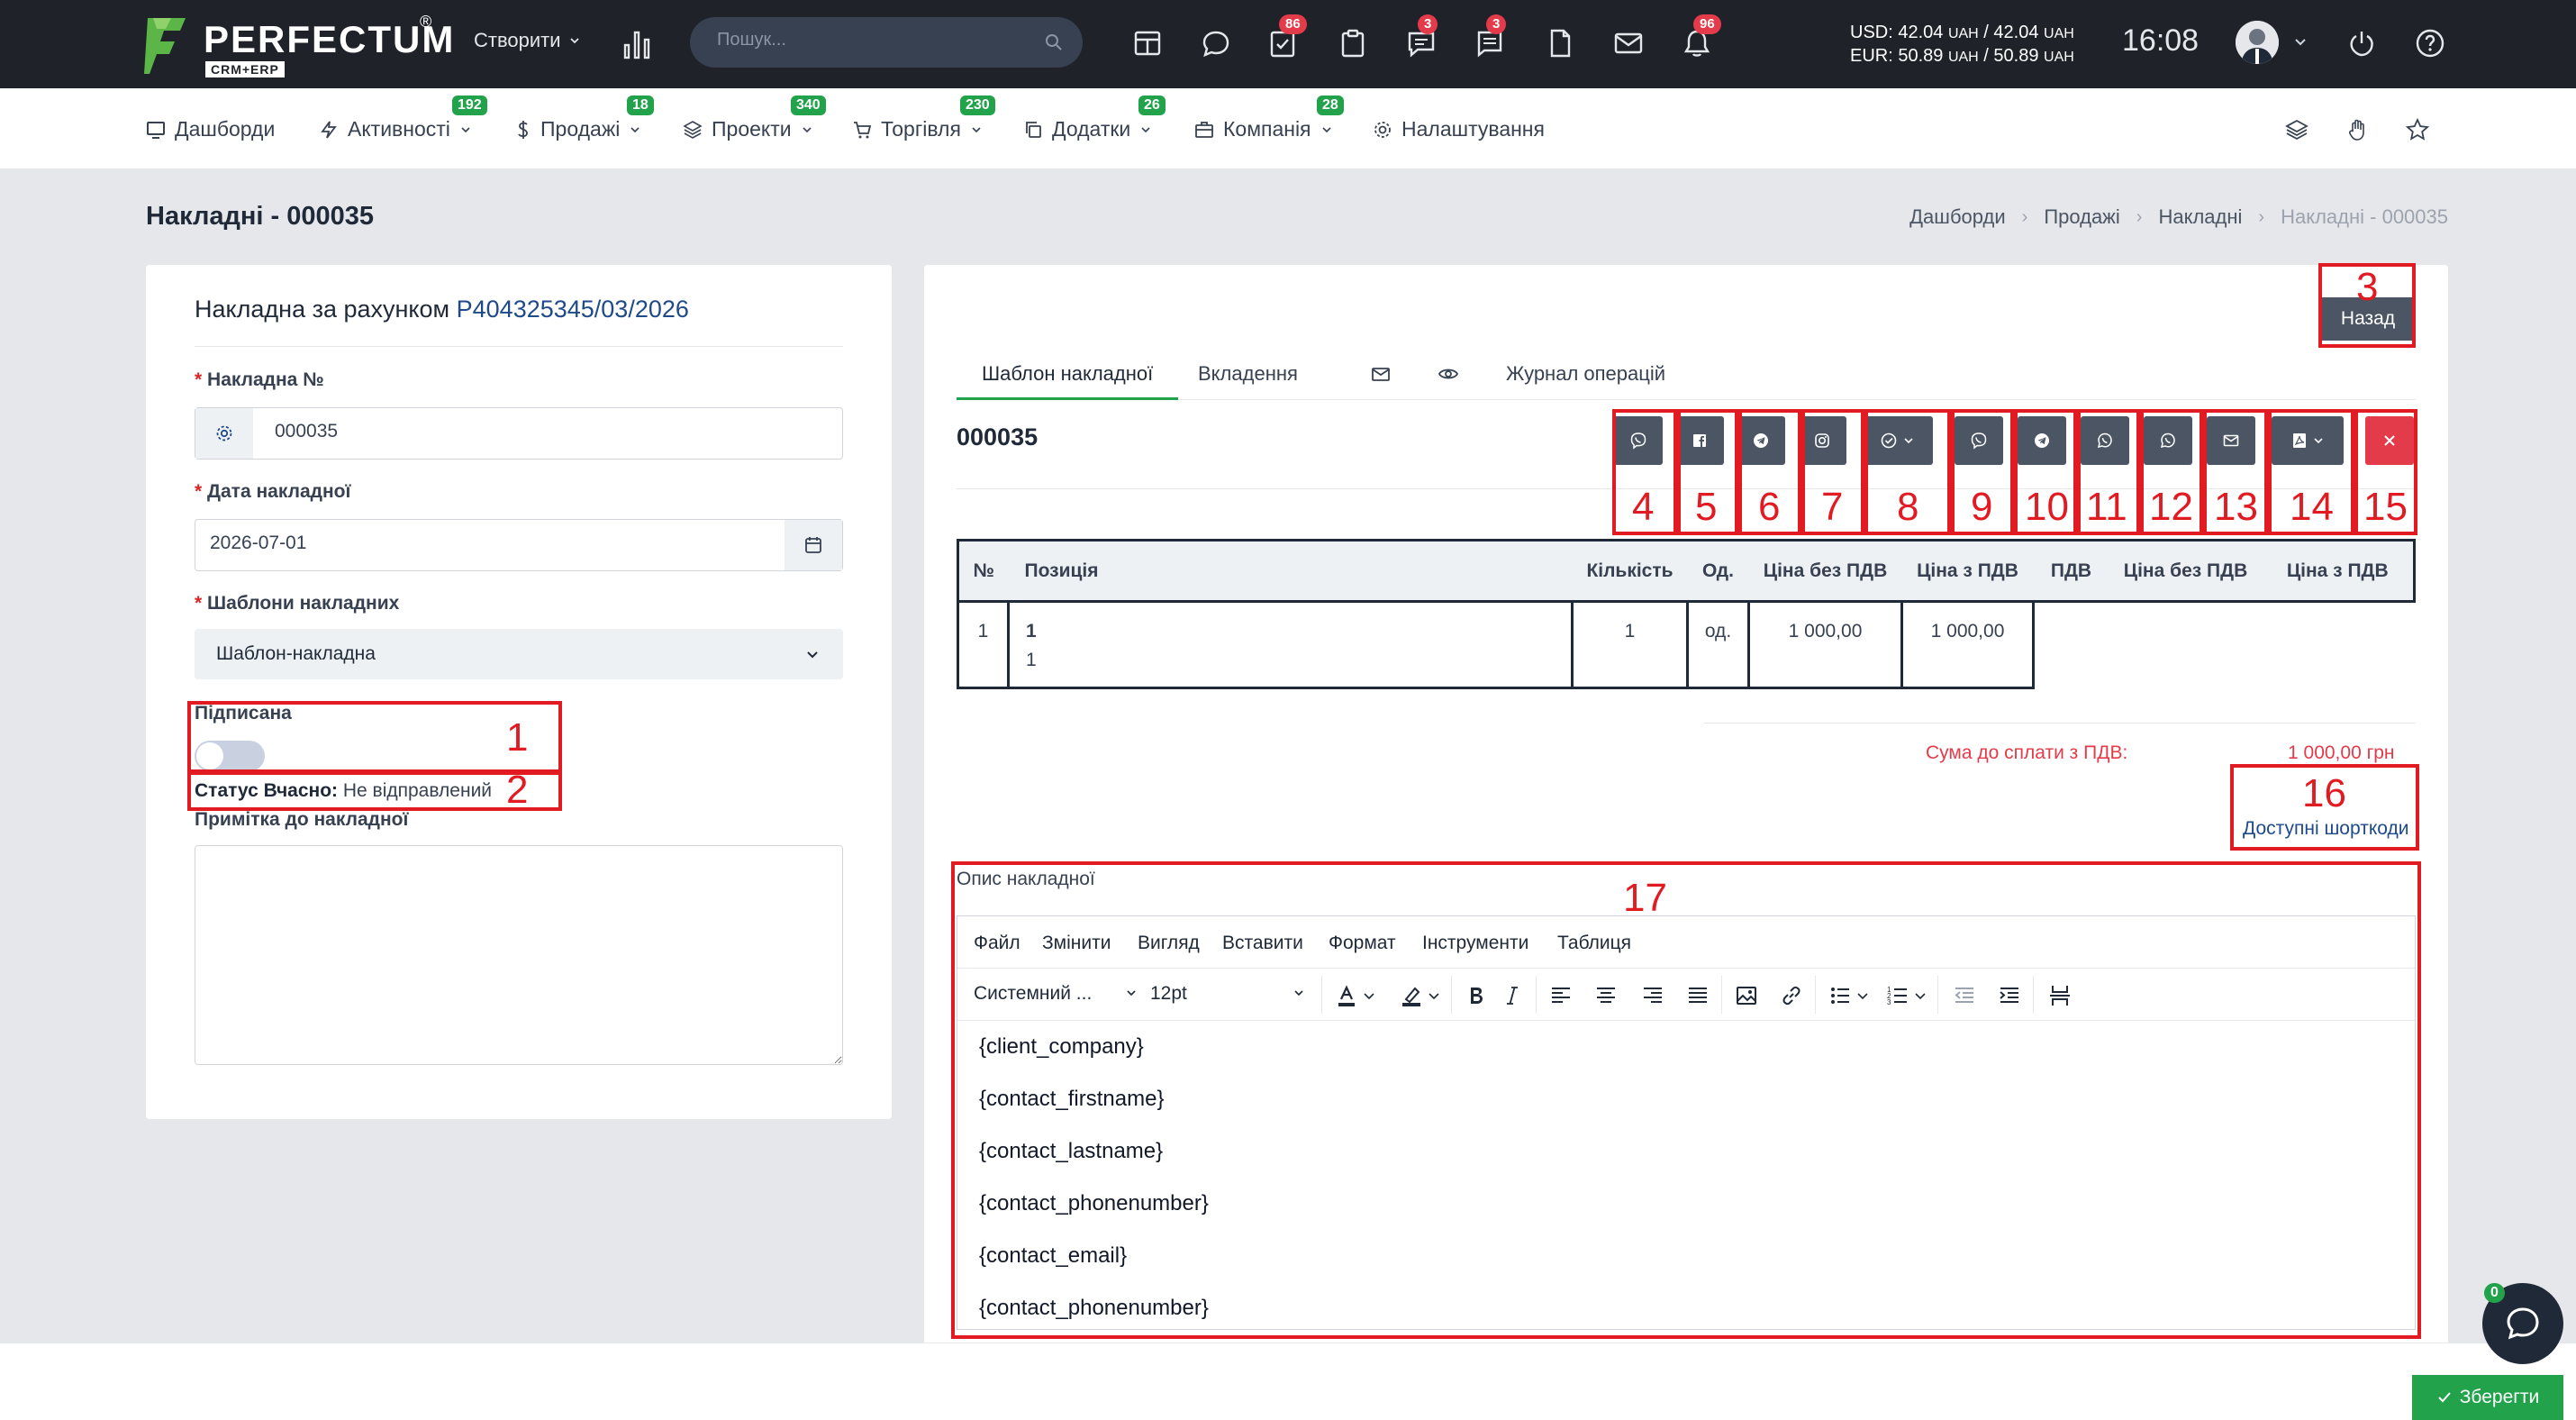  I want to click on position-description: 1, so click(1031, 660).